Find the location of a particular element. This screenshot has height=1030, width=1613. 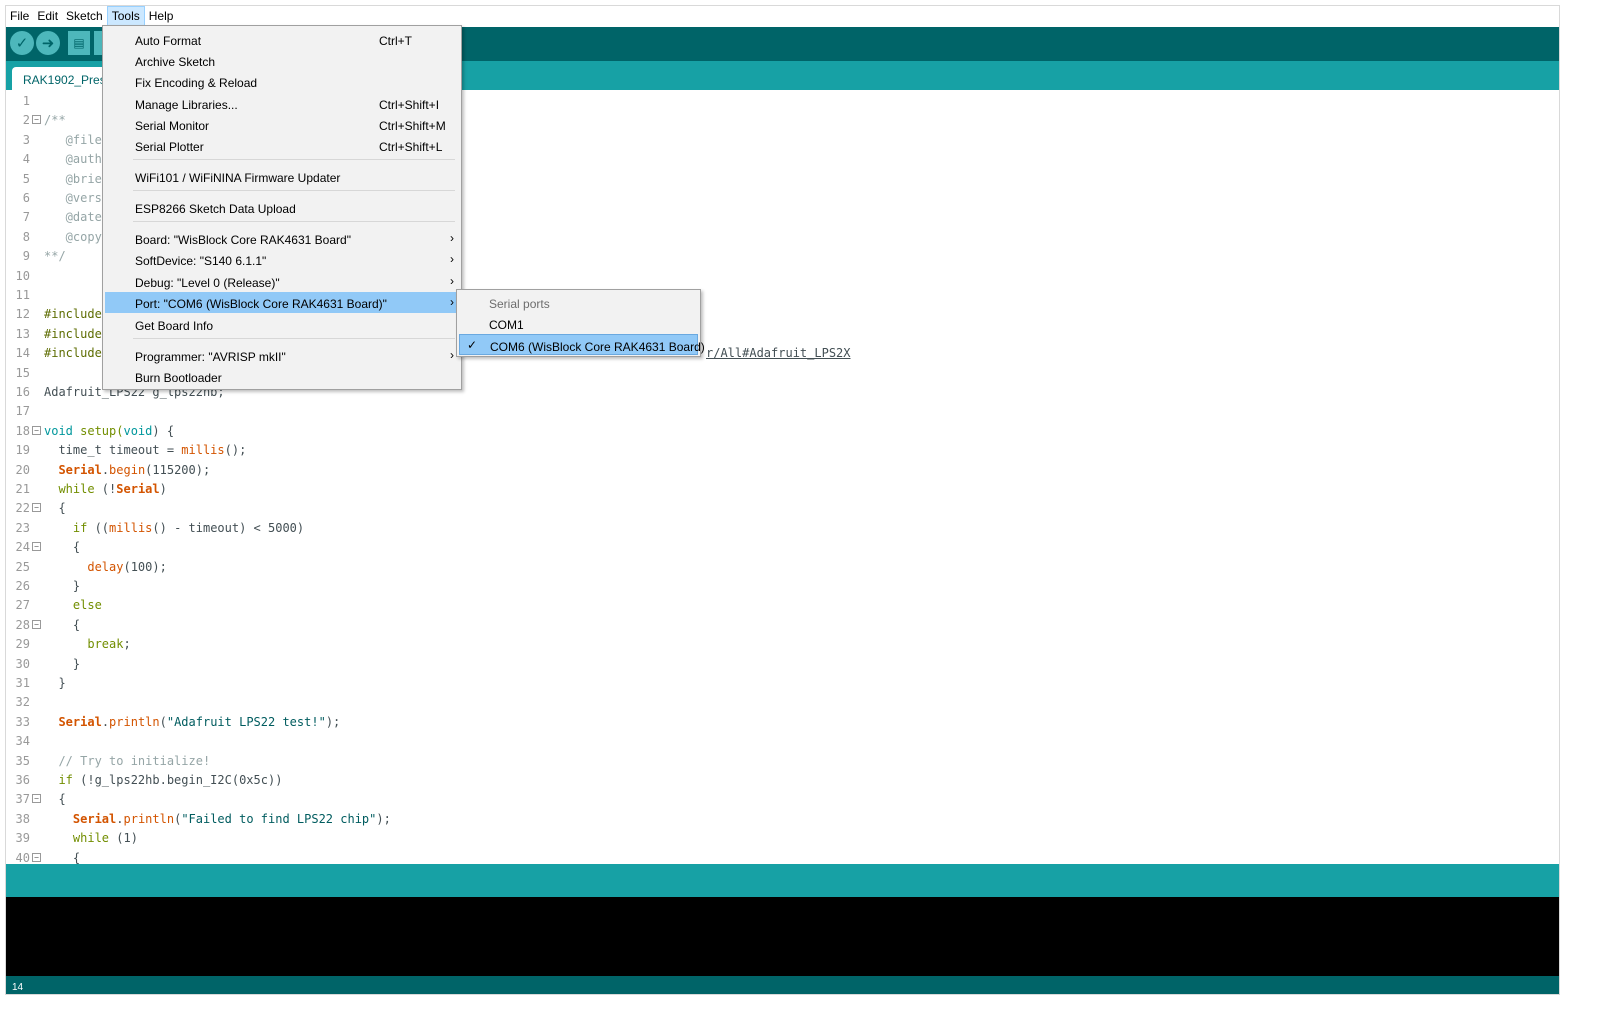

line-number: 13 is located at coordinates (22, 333).